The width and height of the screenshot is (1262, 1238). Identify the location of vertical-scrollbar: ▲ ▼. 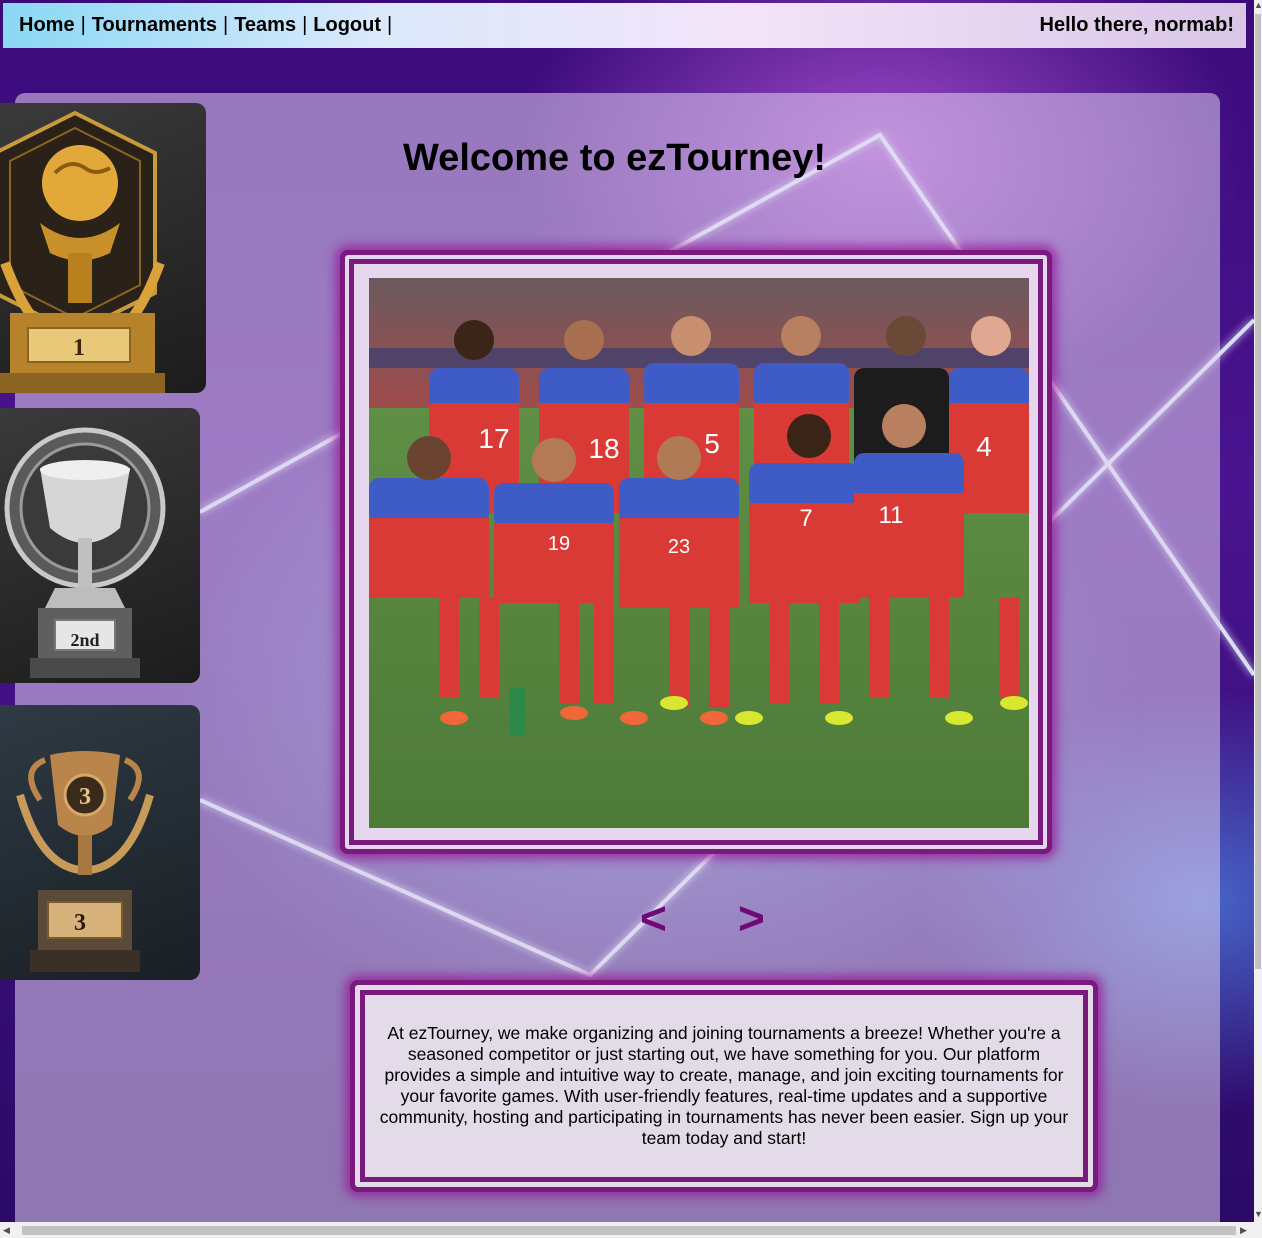
(1258, 611).